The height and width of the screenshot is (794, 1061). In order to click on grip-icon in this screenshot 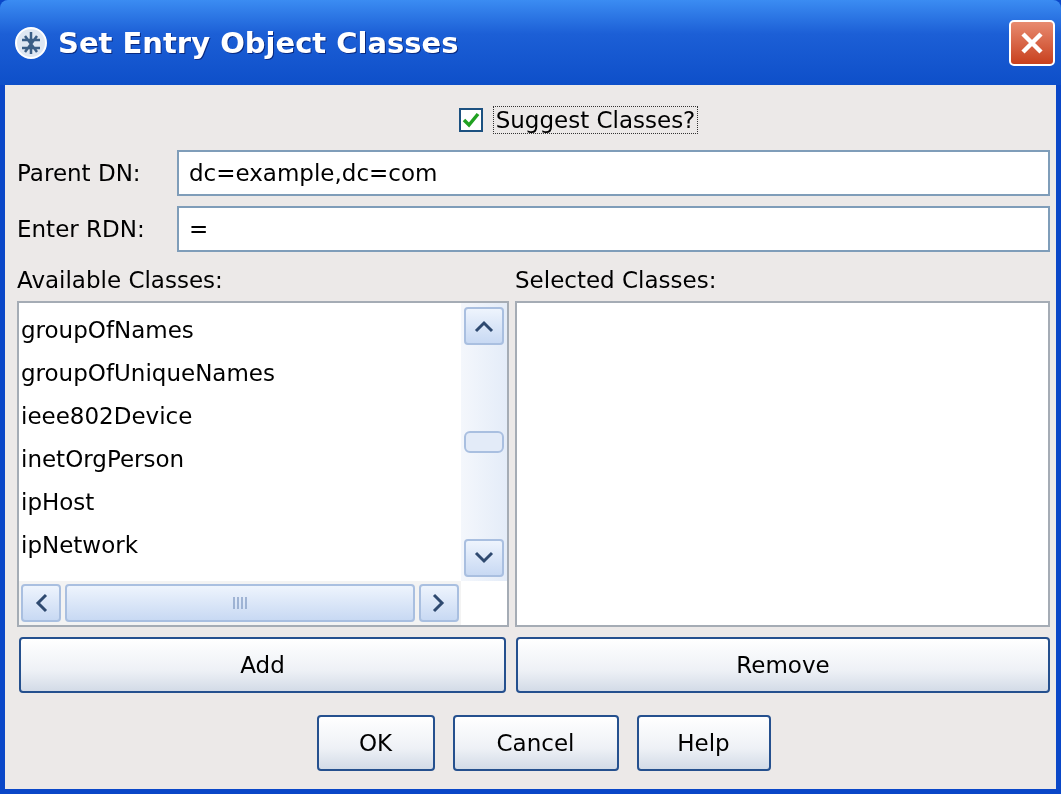, I will do `click(240, 603)`.